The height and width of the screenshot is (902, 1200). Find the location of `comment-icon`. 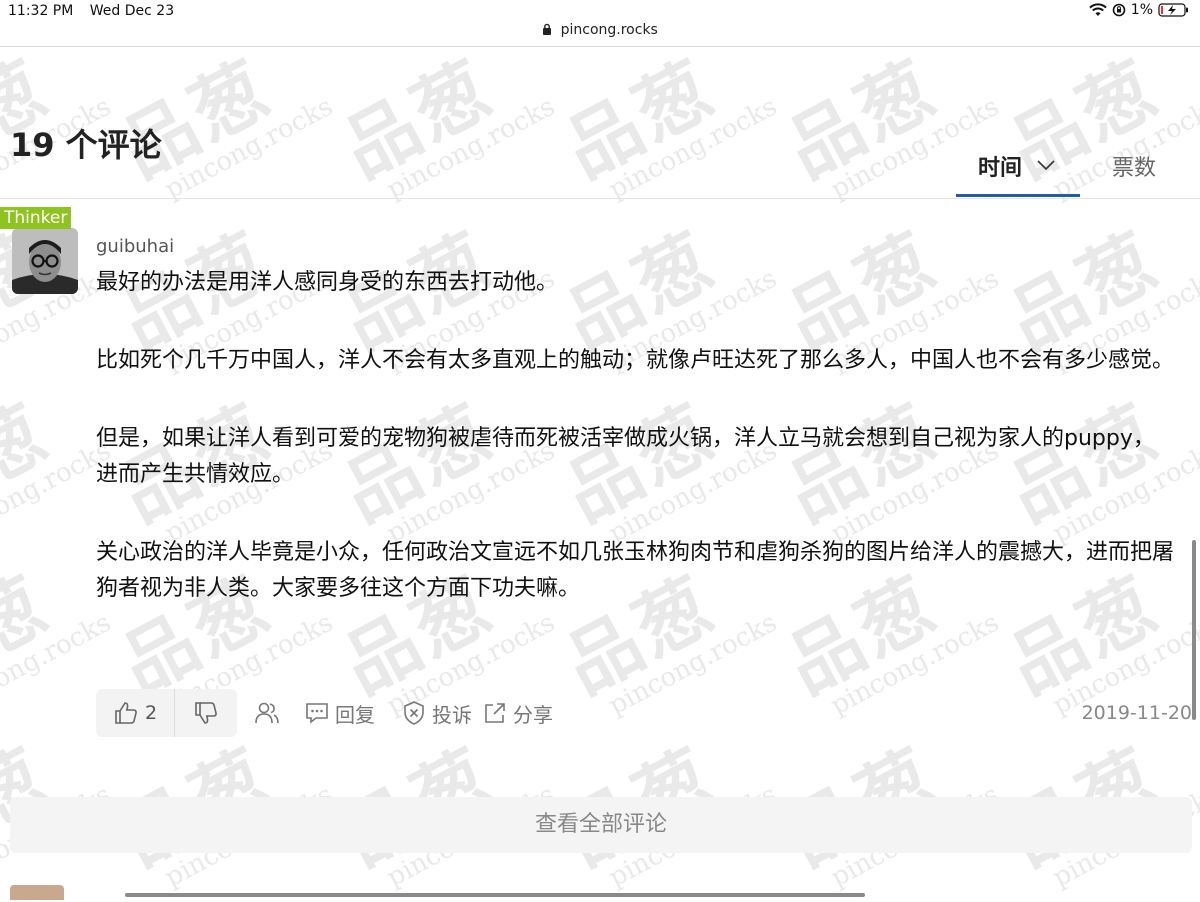

comment-icon is located at coordinates (317, 713).